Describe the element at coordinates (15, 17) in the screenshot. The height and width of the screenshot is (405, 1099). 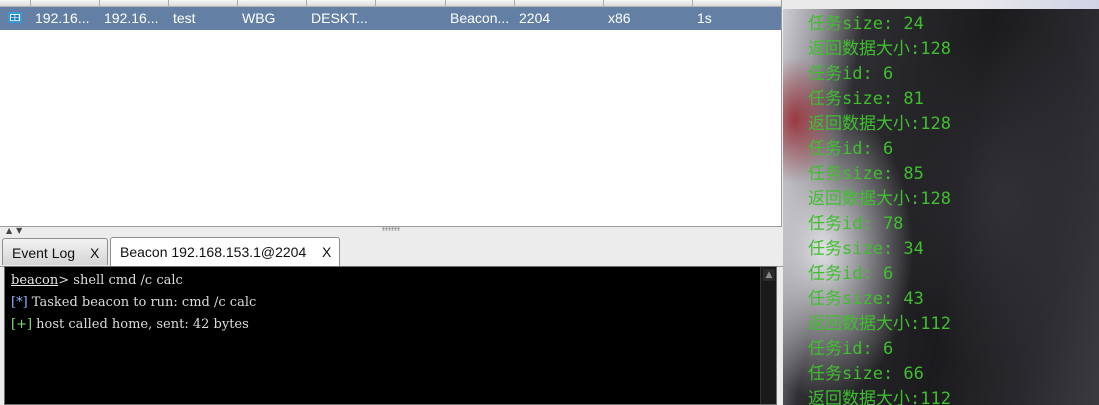
I see `windows-icon` at that location.